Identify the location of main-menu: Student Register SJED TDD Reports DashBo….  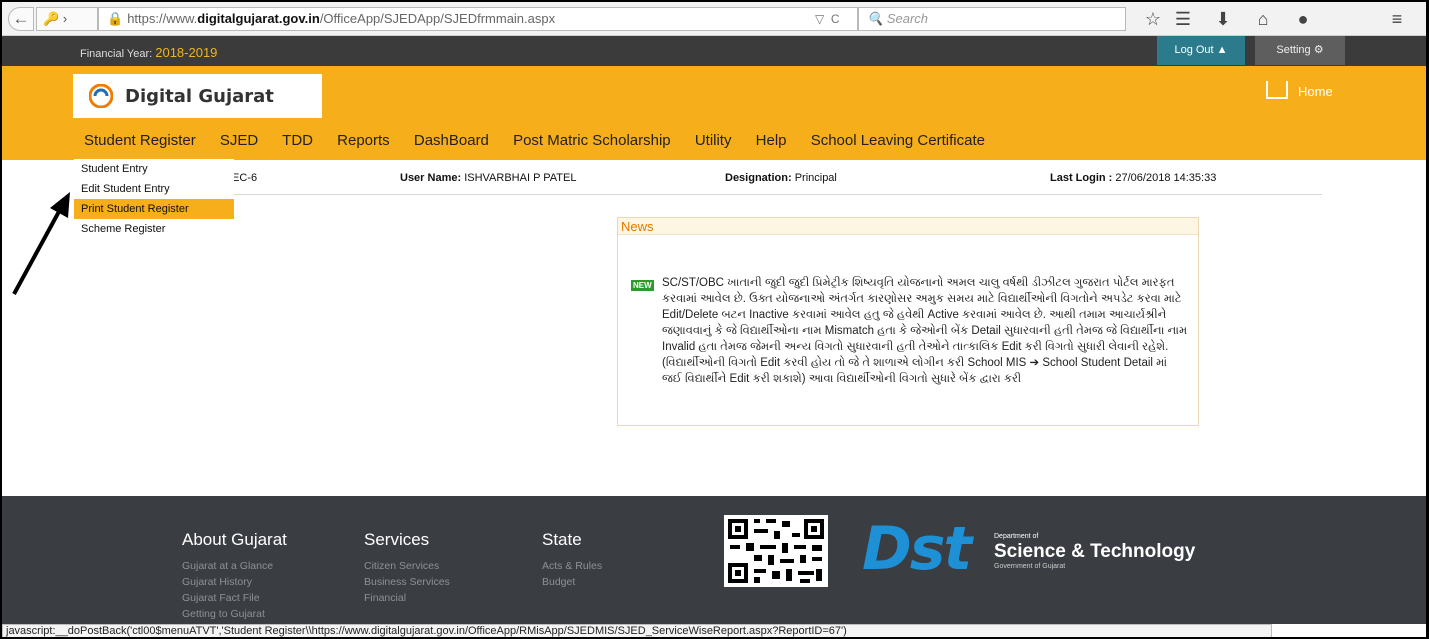
(544, 140).